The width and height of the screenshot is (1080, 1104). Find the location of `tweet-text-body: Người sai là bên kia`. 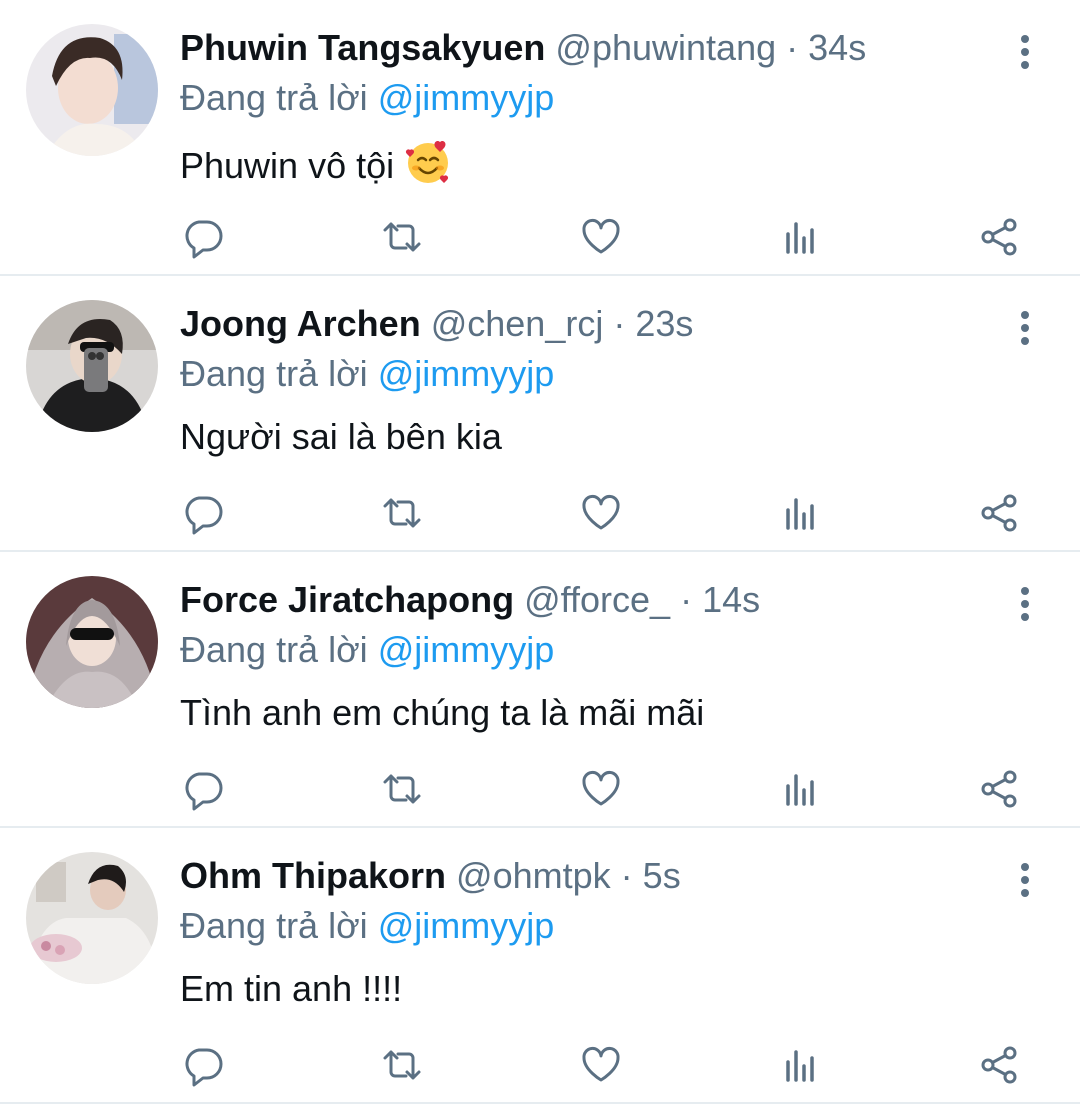

tweet-text-body: Người sai là bên kia is located at coordinates (341, 436).